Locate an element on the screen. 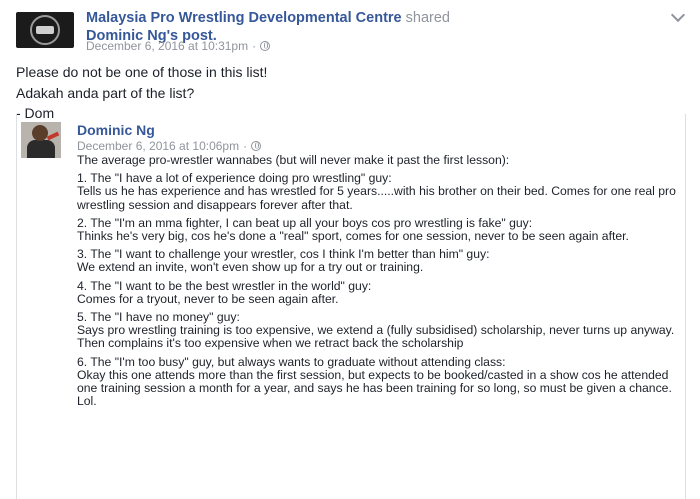  page-avatar is located at coordinates (45, 30).